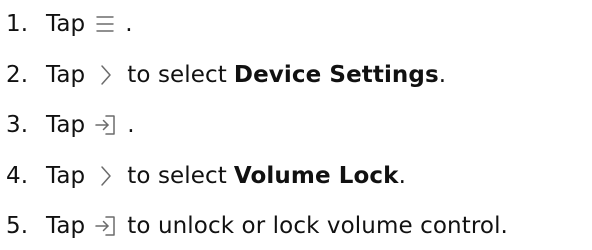 The width and height of the screenshot is (592, 250). Describe the element at coordinates (17, 75) in the screenshot. I see `step-number: 2.` at that location.